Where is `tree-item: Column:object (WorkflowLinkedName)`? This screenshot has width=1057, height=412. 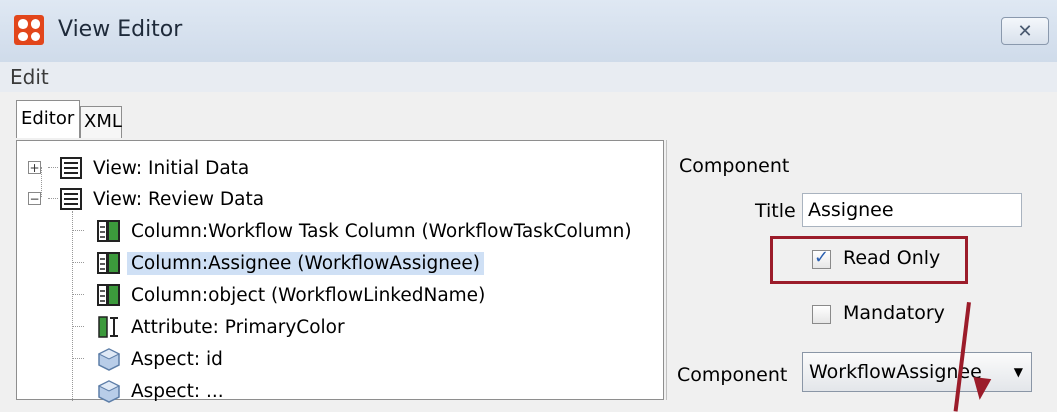 tree-item: Column:object (WorkflowLinkedName) is located at coordinates (293, 295).